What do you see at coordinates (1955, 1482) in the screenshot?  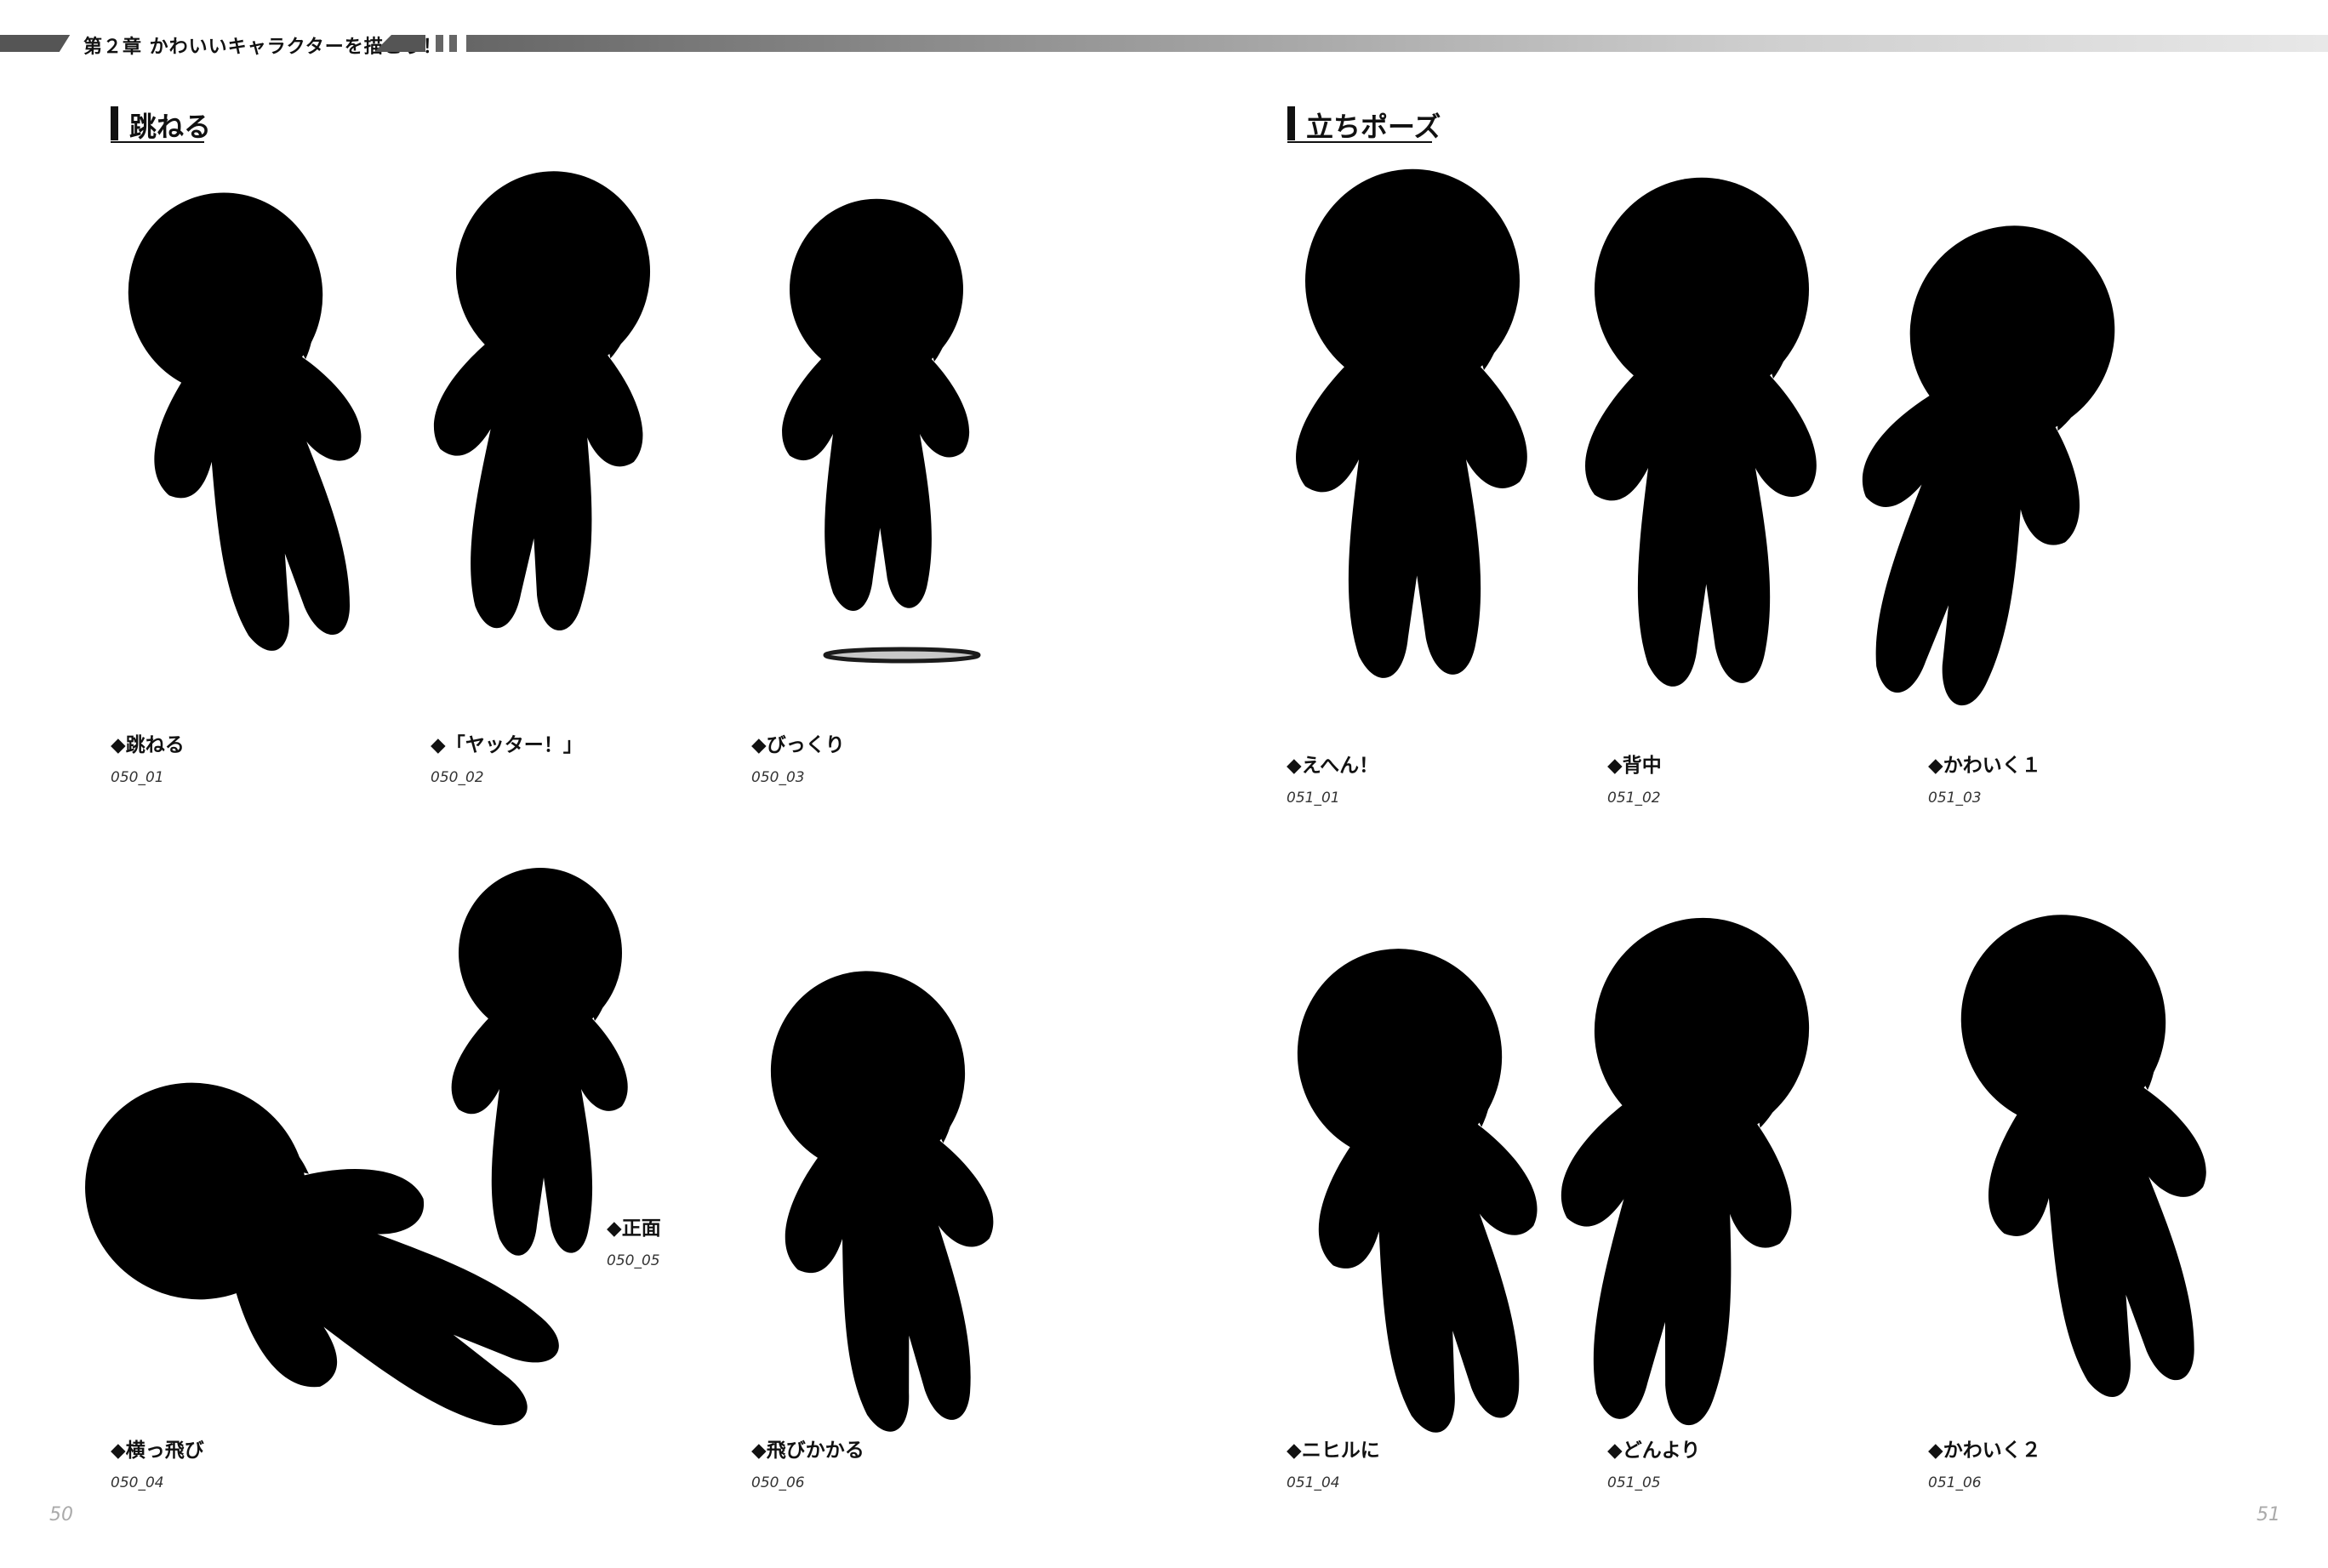 I see `pose-code: 051_06` at bounding box center [1955, 1482].